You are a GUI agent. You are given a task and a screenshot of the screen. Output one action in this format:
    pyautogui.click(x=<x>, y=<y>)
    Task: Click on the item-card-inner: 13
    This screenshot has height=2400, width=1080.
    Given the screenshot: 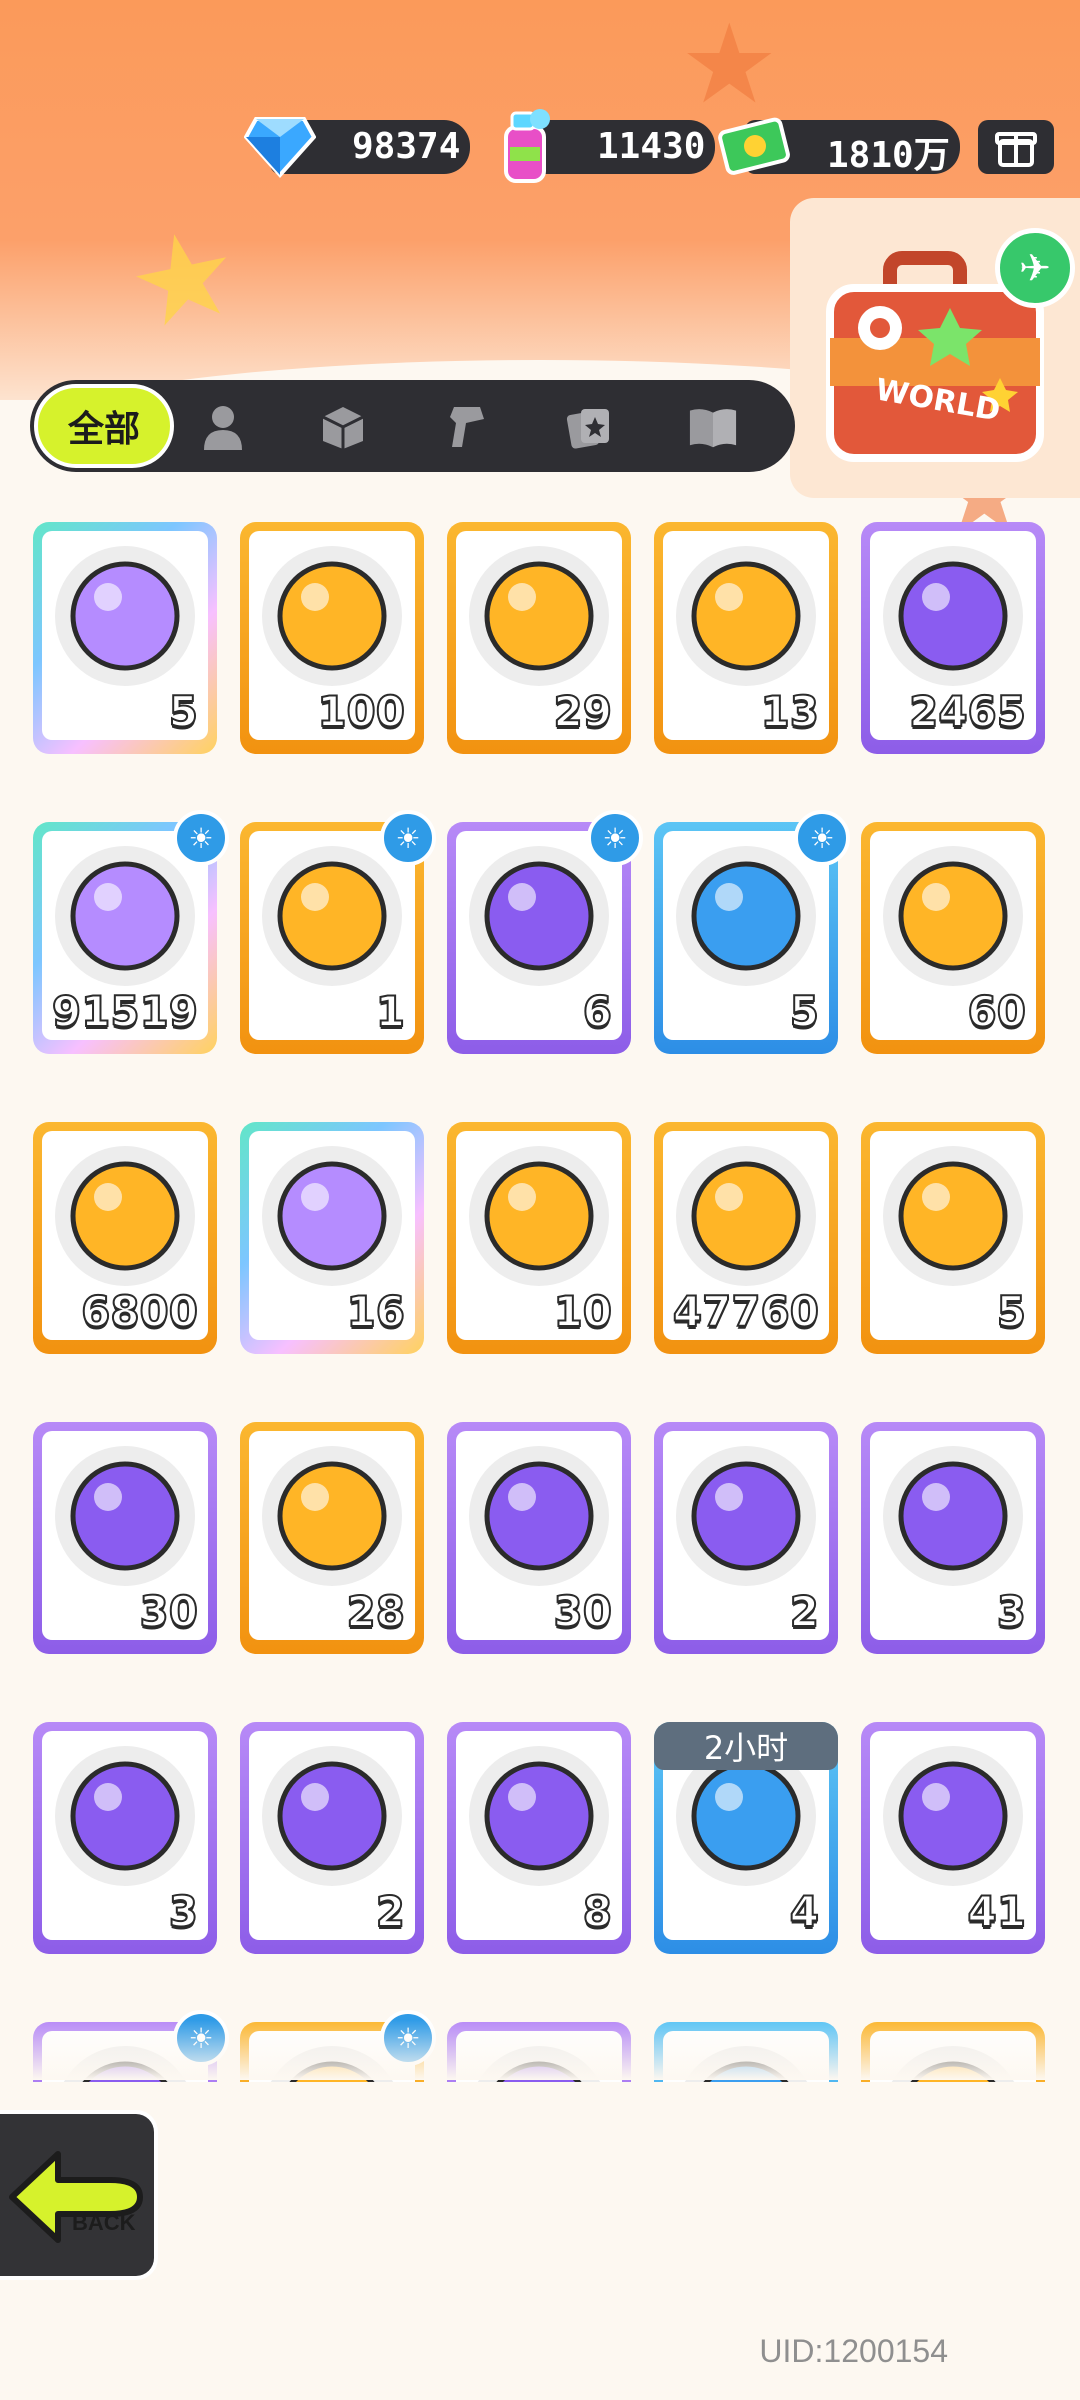 What is the action you would take?
    pyautogui.click(x=746, y=635)
    